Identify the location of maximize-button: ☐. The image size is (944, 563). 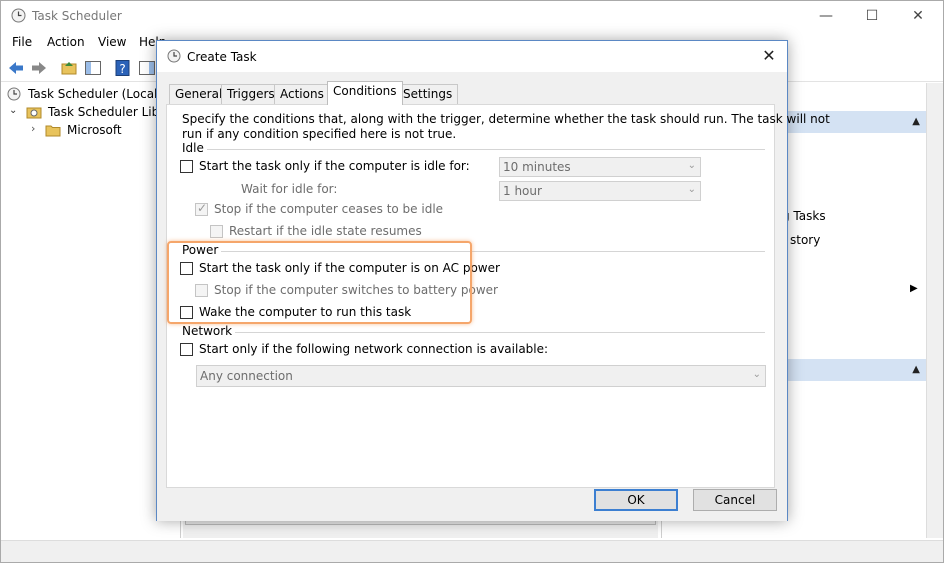
(872, 16).